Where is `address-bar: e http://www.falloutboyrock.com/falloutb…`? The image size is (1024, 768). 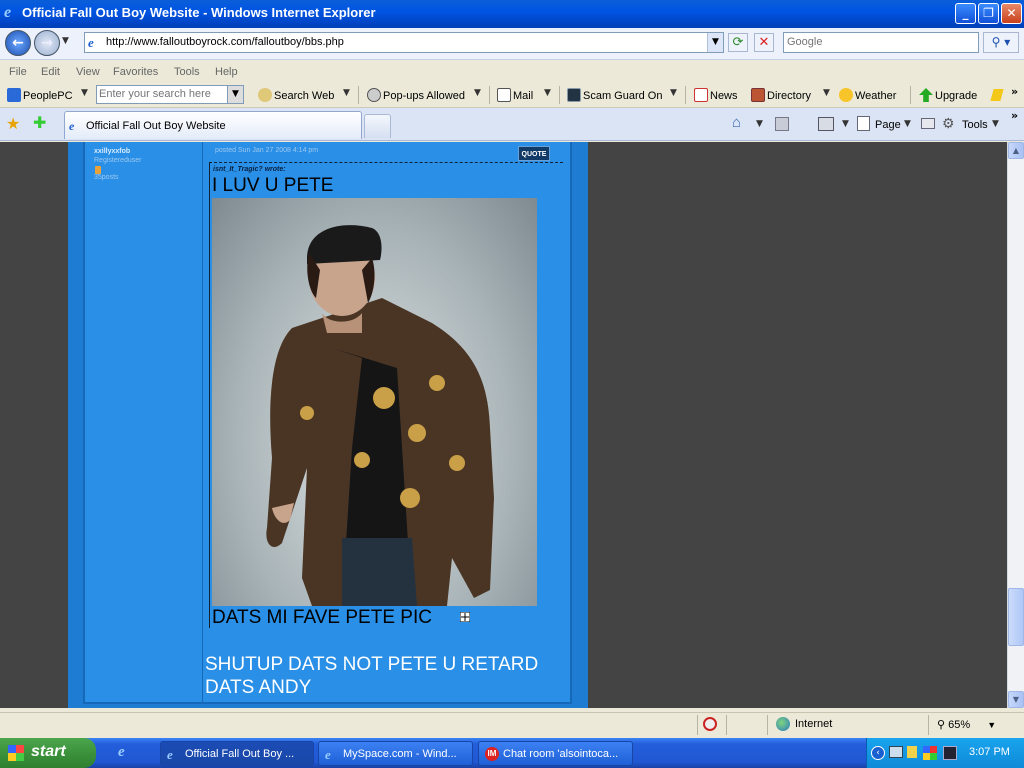 address-bar: e http://www.falloutboyrock.com/falloutb… is located at coordinates (404, 42).